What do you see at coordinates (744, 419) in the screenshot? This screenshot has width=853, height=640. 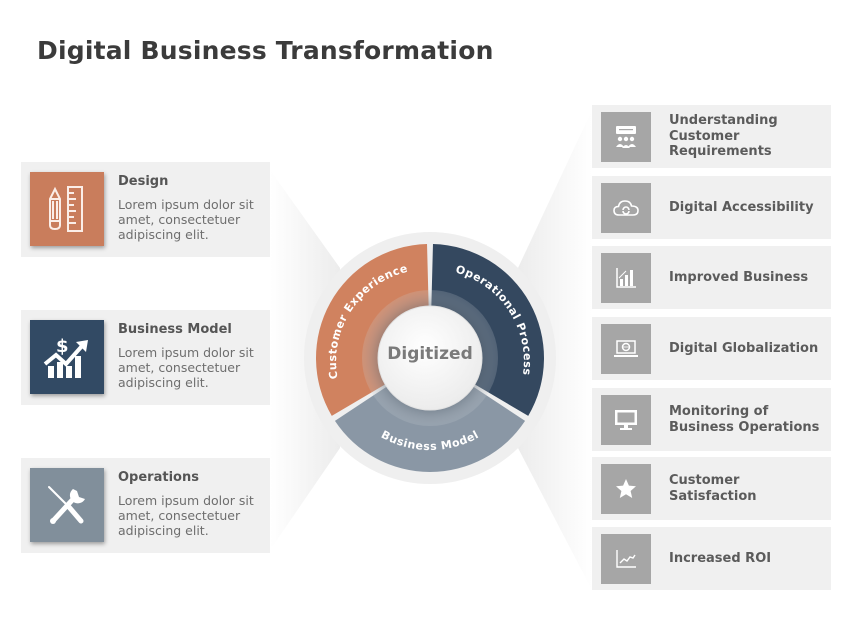 I see `card-title: Monitoring of Business Operations` at bounding box center [744, 419].